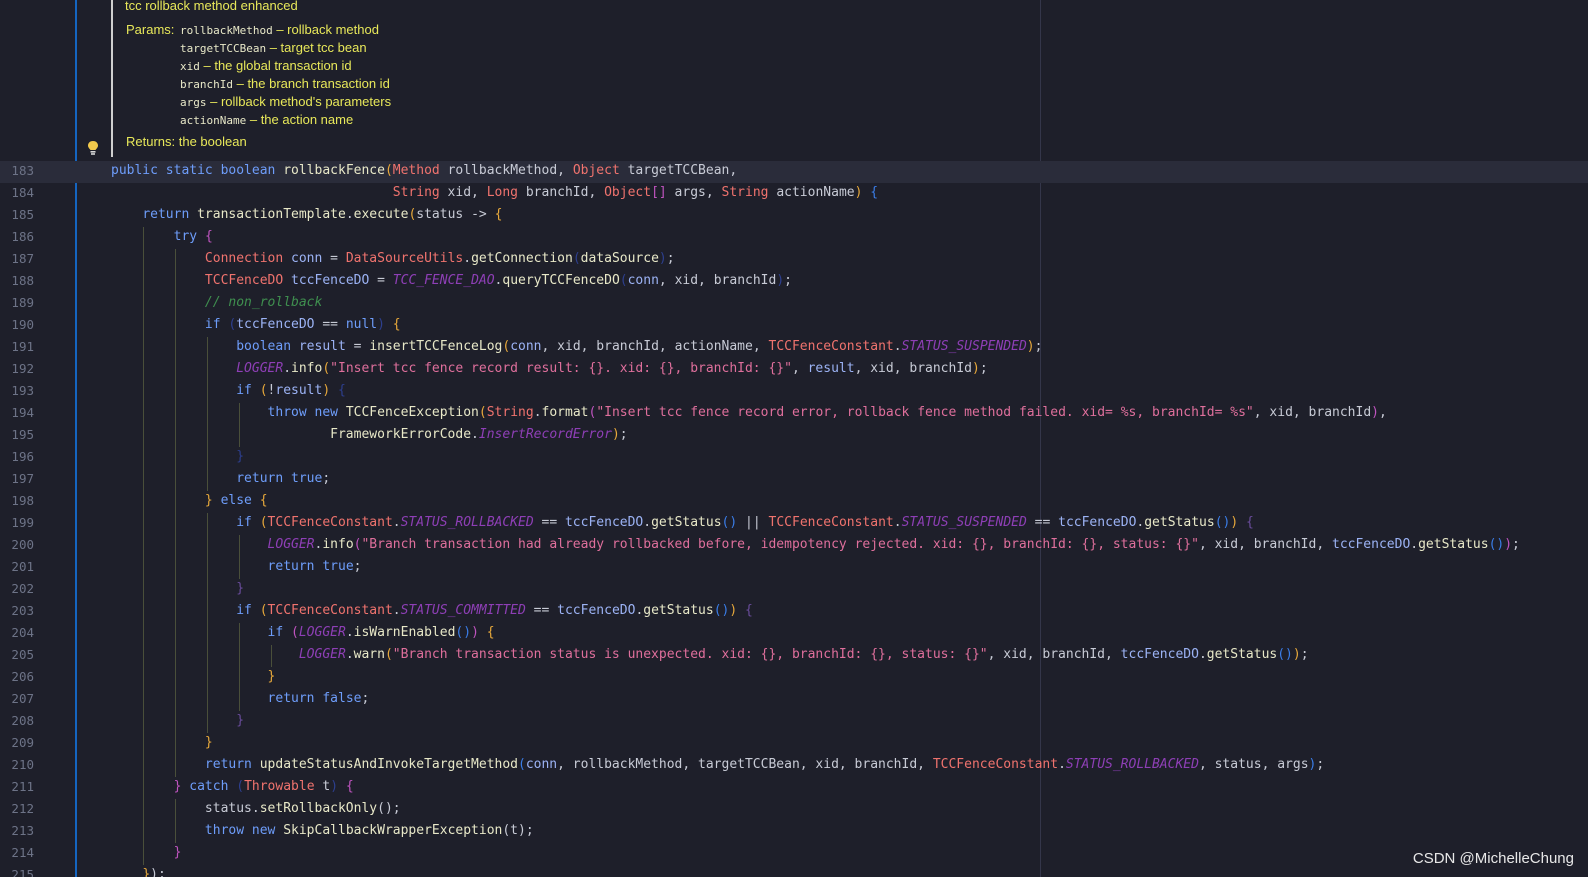  I want to click on lightbulb-icon, so click(93, 148).